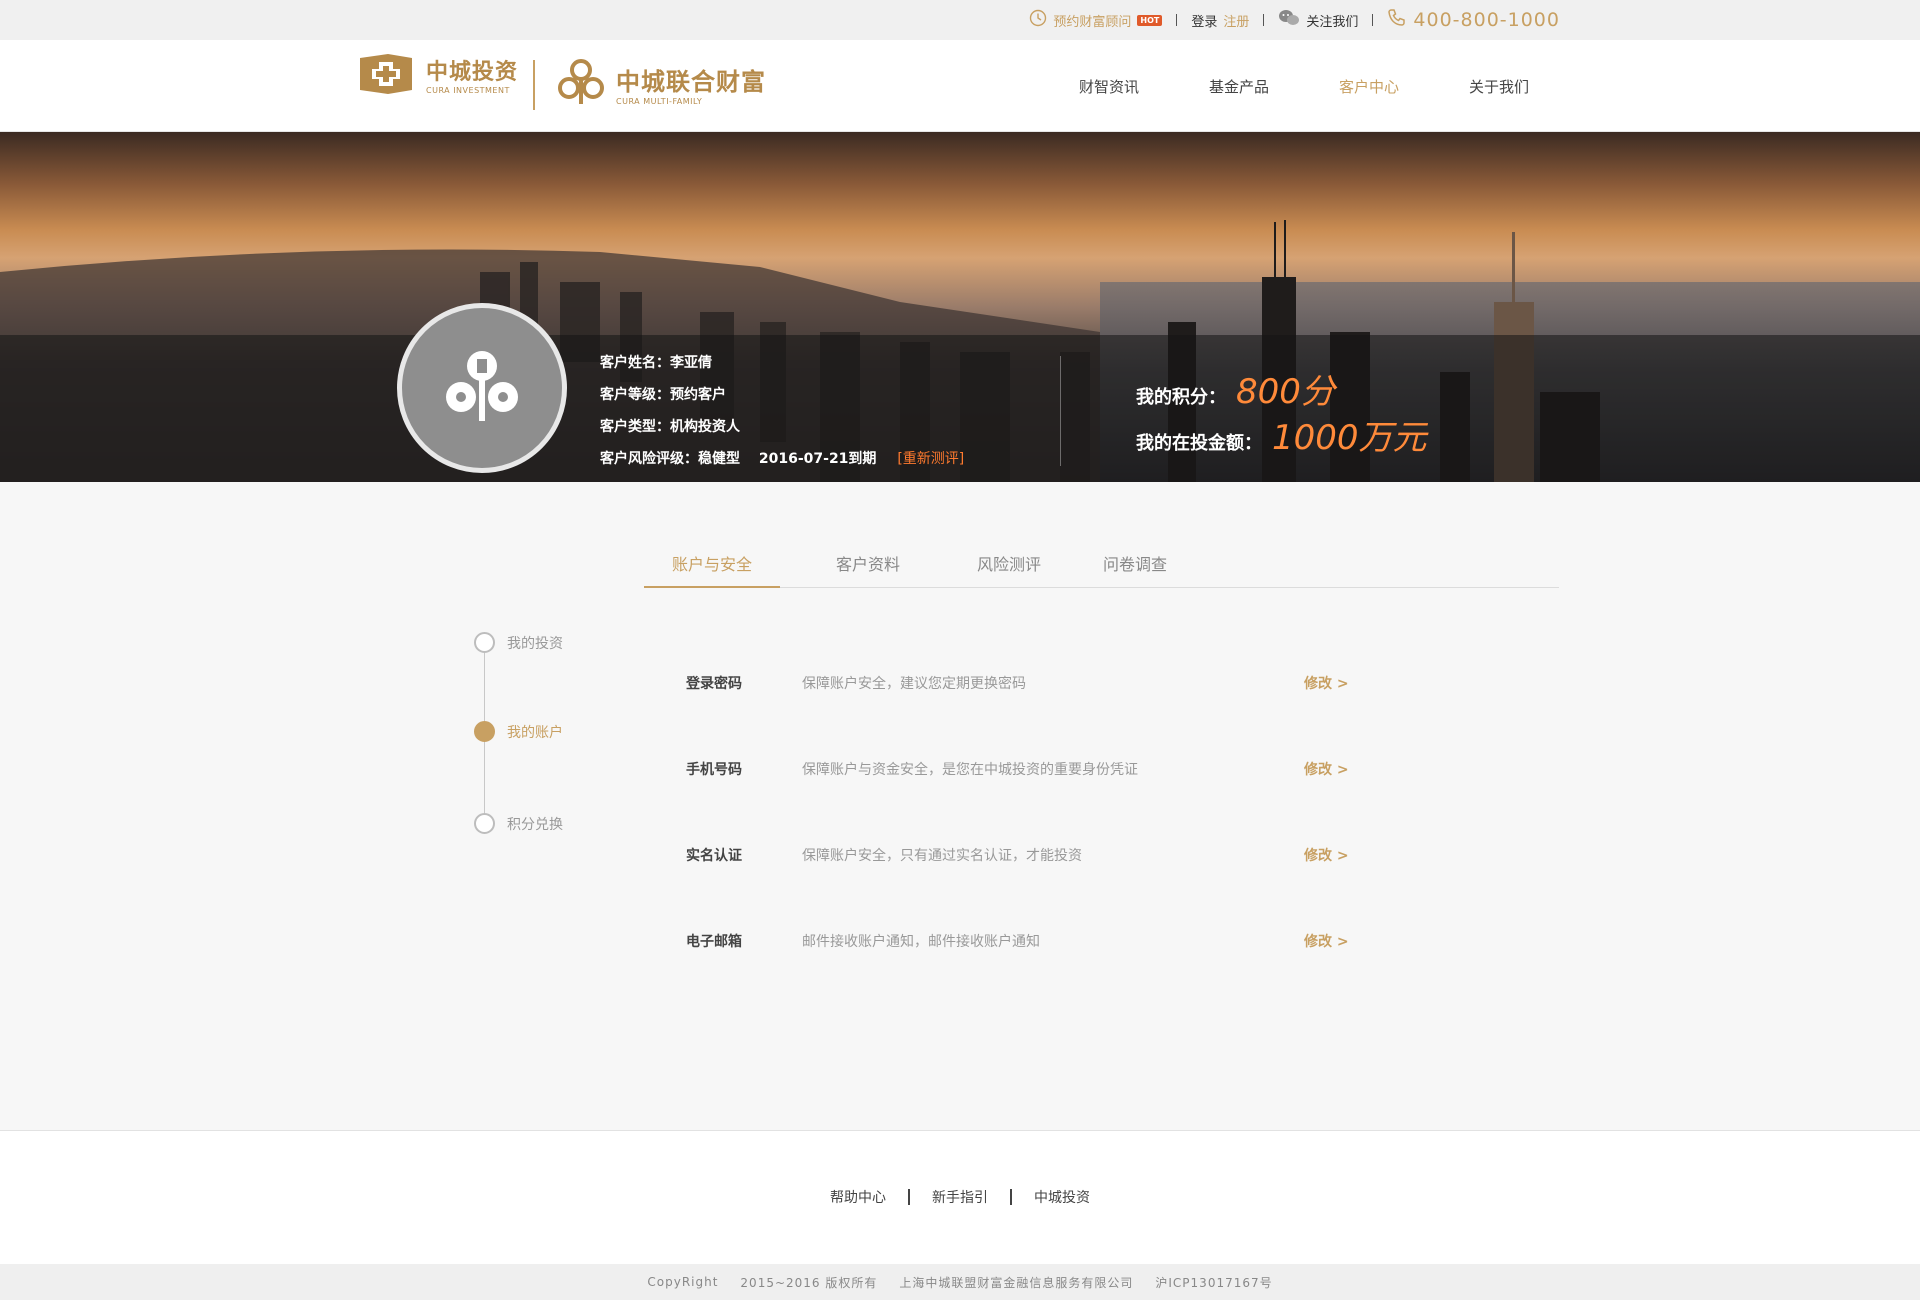  Describe the element at coordinates (1239, 86) in the screenshot. I see `nav-item-funds: 基金产品` at that location.